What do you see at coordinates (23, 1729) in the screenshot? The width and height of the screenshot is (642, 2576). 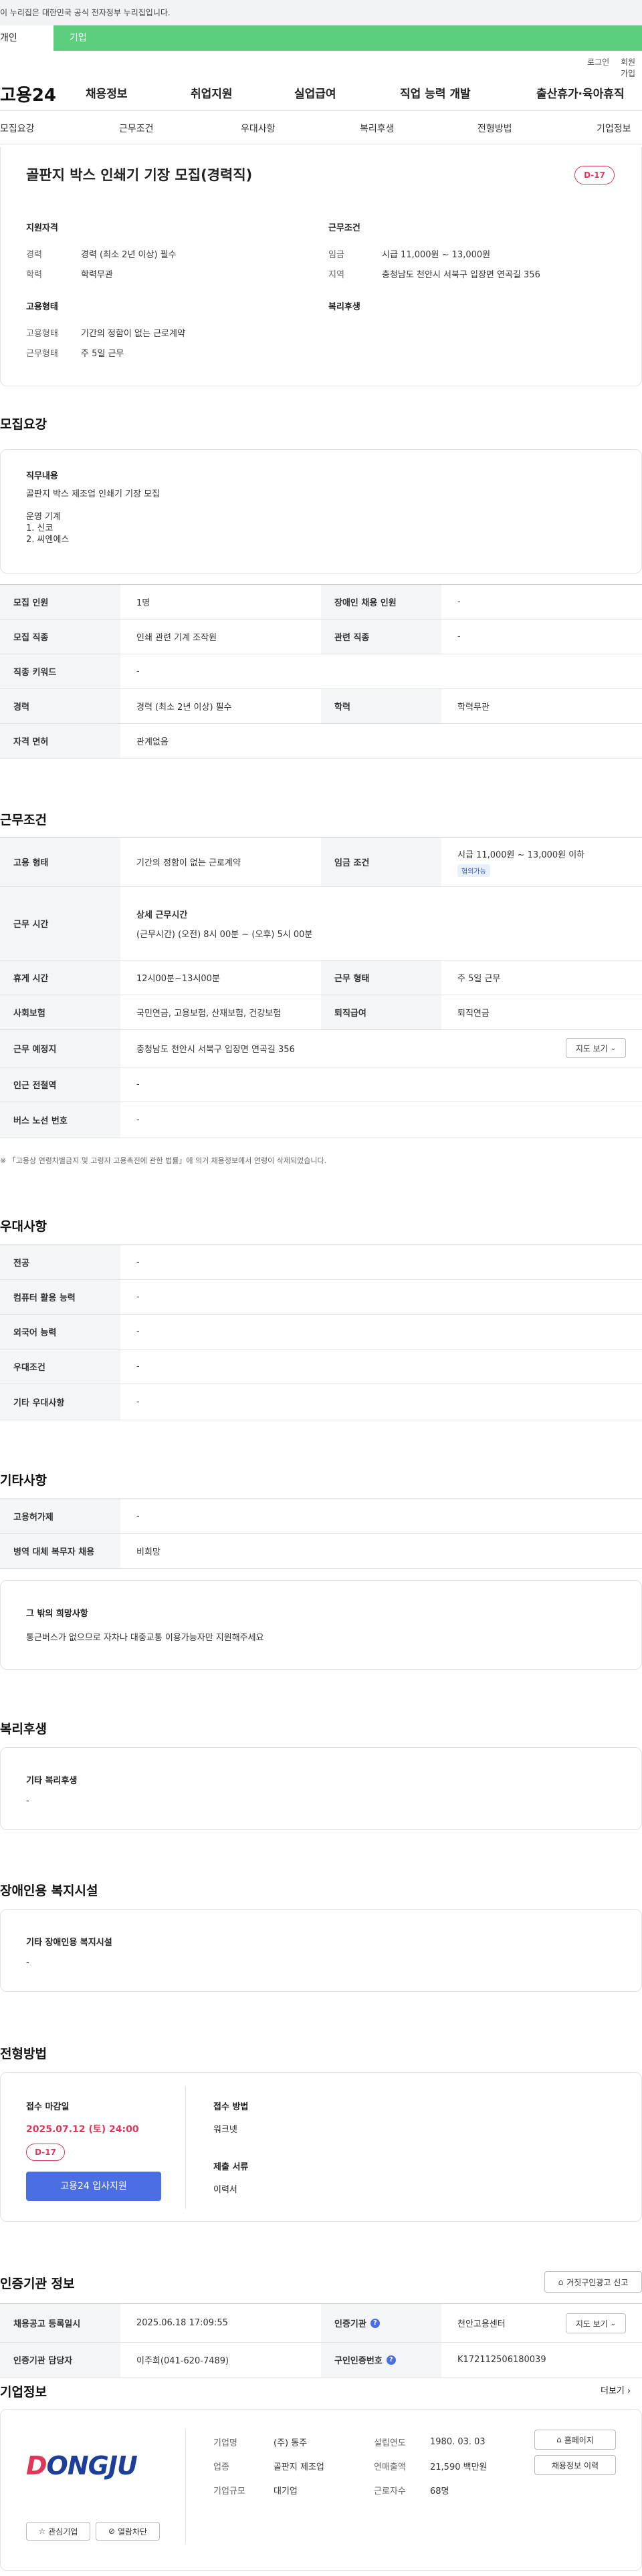 I see `welfare-section-heading: 복리후생` at bounding box center [23, 1729].